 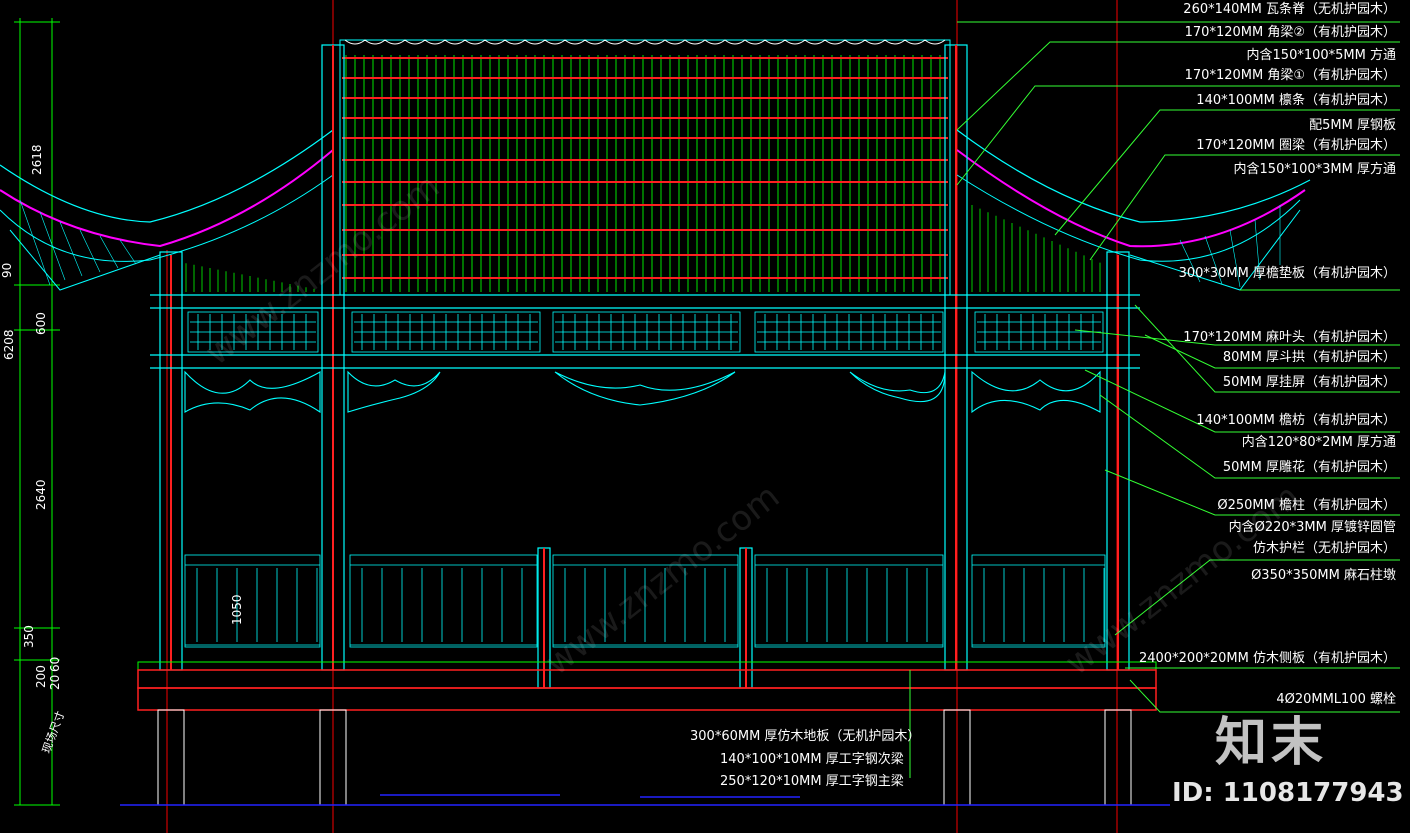 I want to click on lattice-screen, so click(x=645, y=332).